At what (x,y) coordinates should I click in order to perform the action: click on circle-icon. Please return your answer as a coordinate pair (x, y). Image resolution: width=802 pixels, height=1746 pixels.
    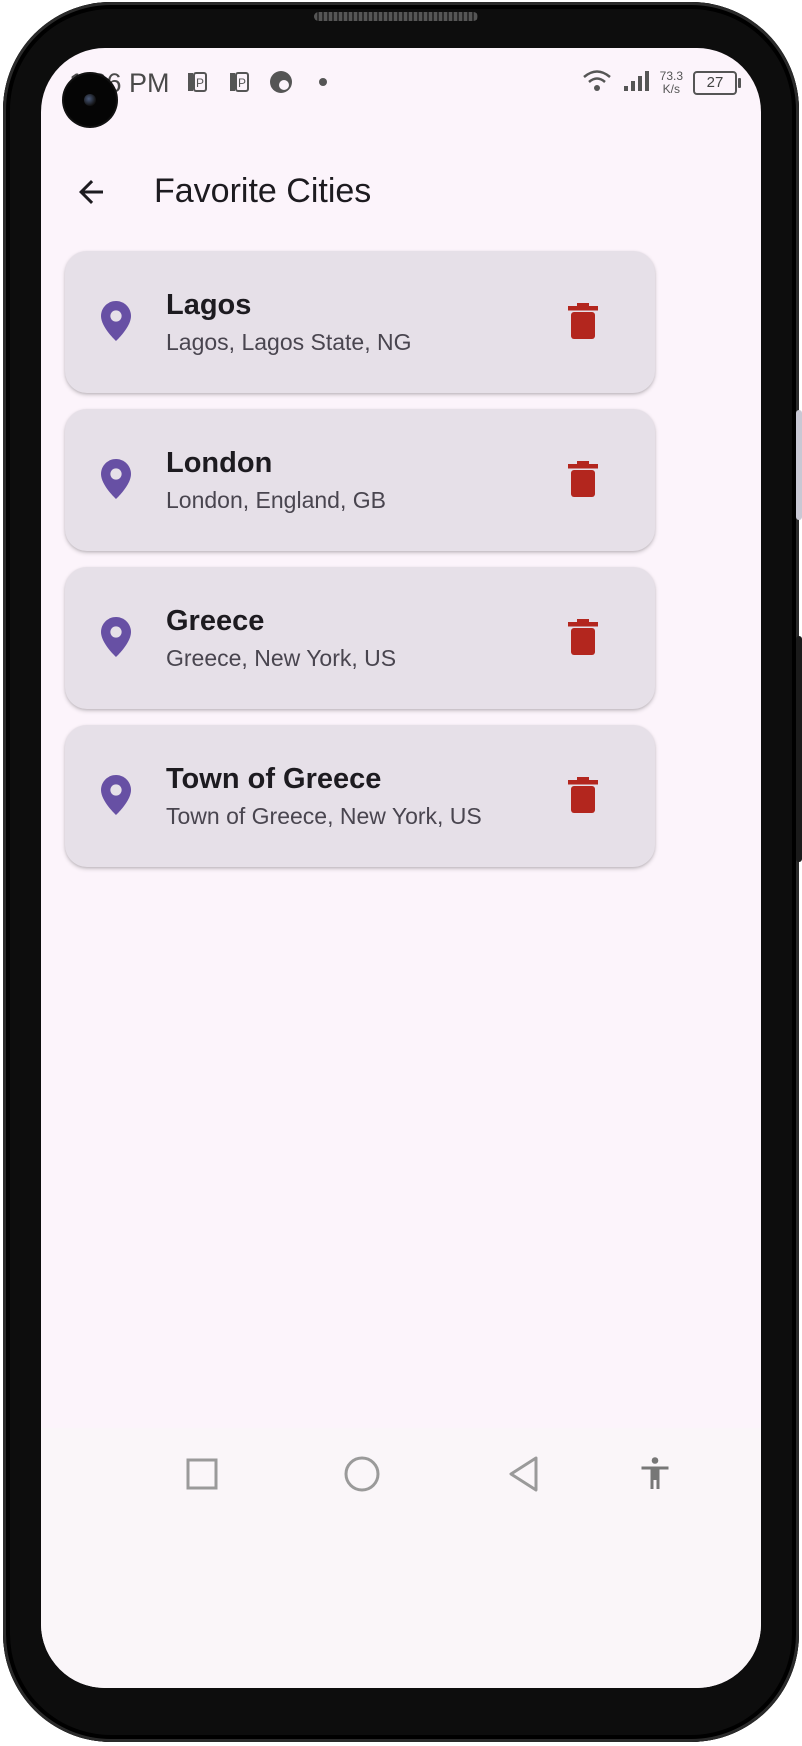
    Looking at the image, I should click on (362, 1474).